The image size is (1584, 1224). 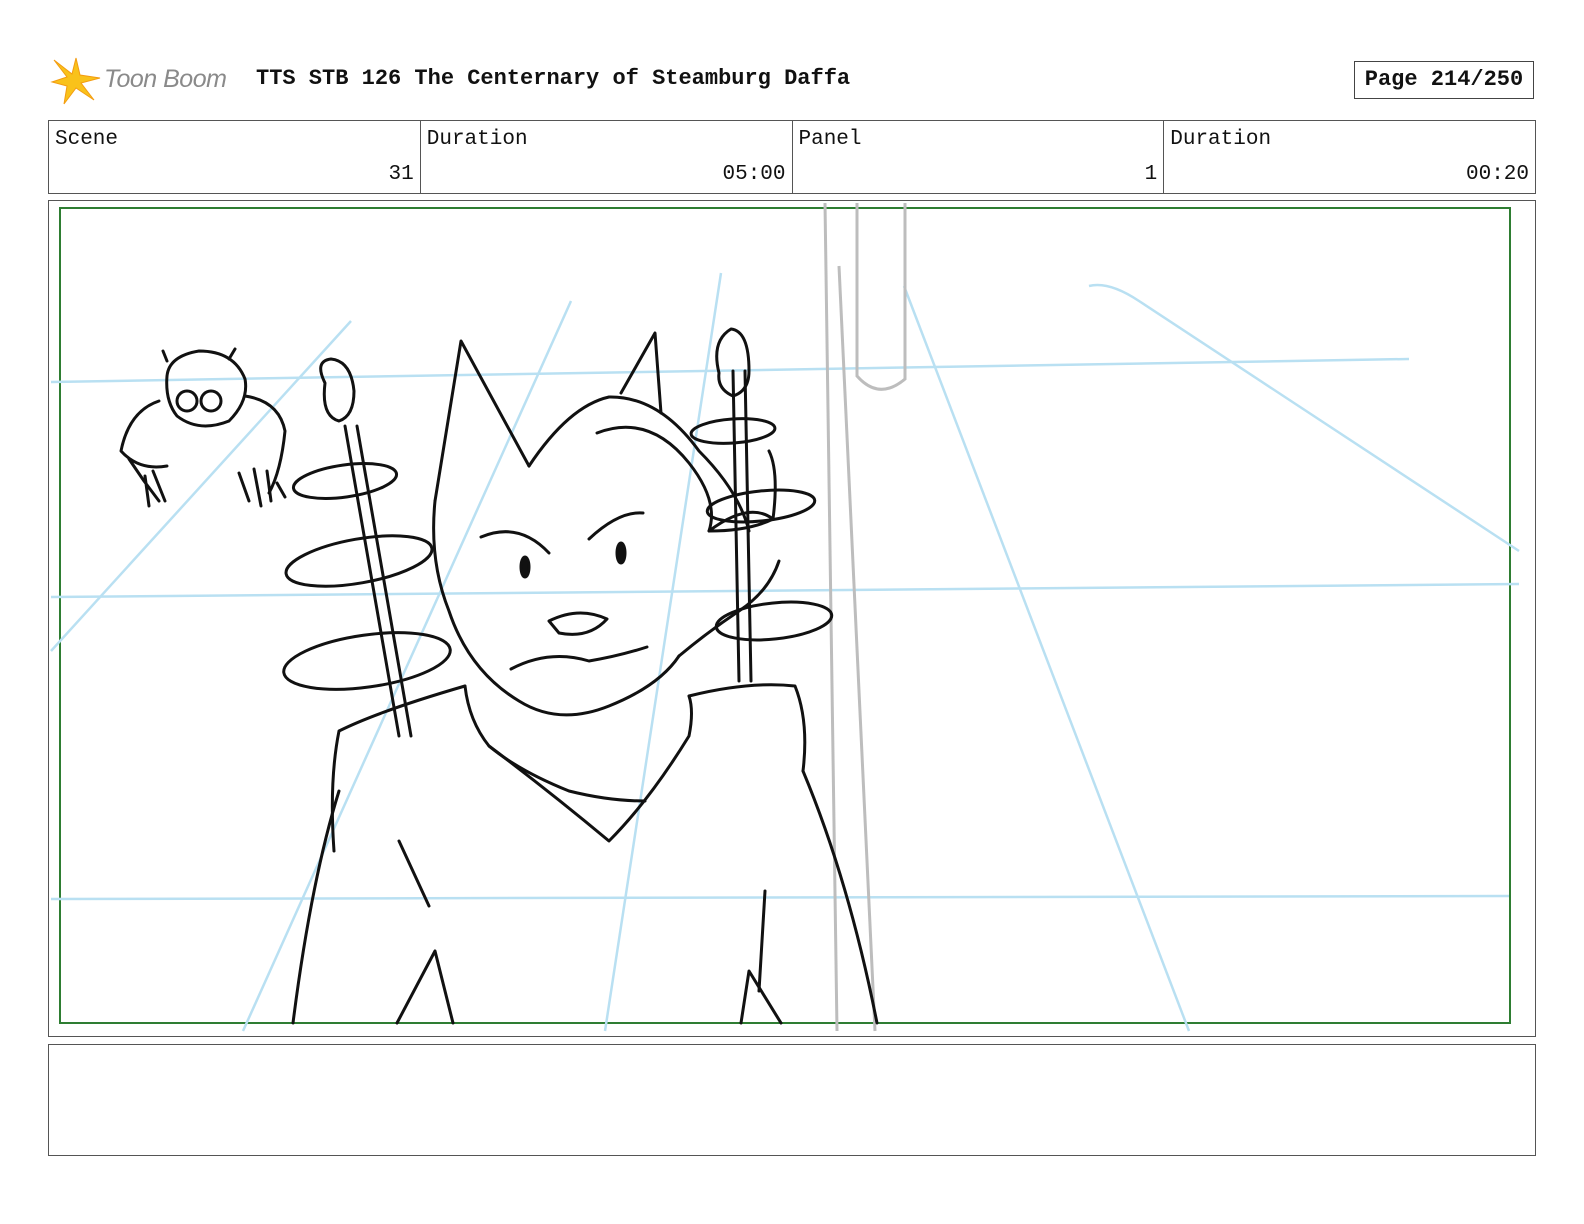 What do you see at coordinates (75, 81) in the screenshot?
I see `starburst-icon` at bounding box center [75, 81].